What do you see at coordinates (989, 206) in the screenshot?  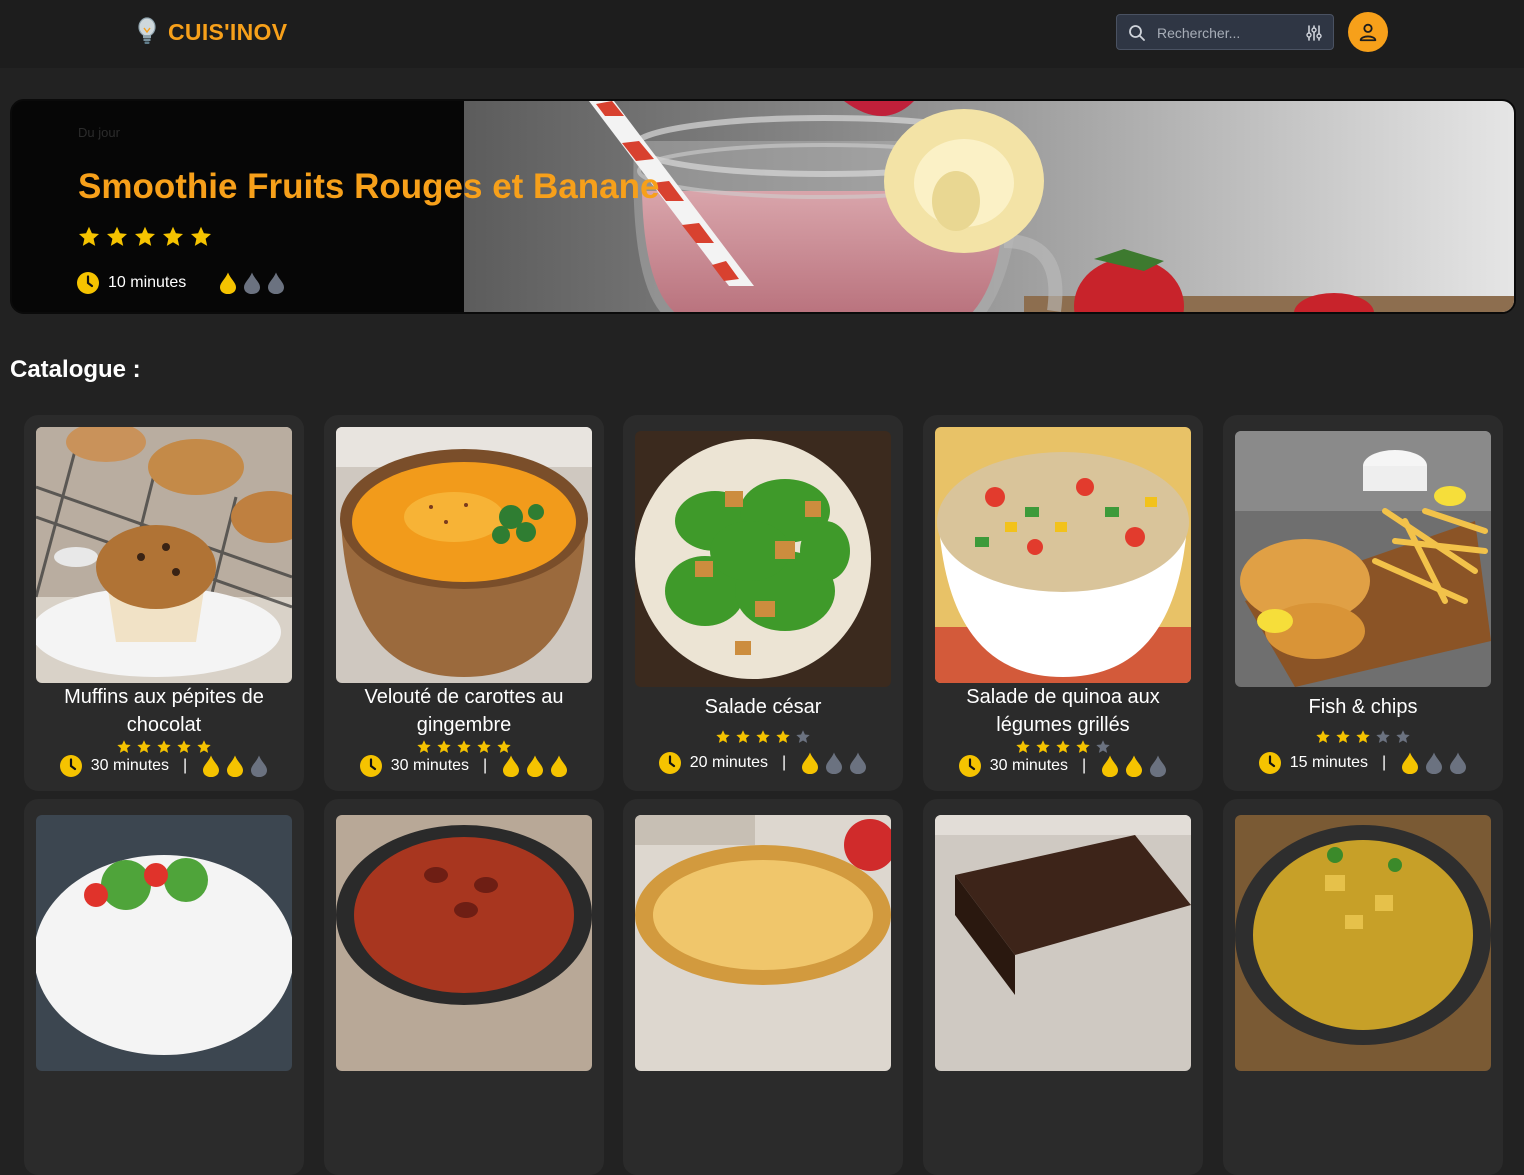 I see `featured-recipe-image` at bounding box center [989, 206].